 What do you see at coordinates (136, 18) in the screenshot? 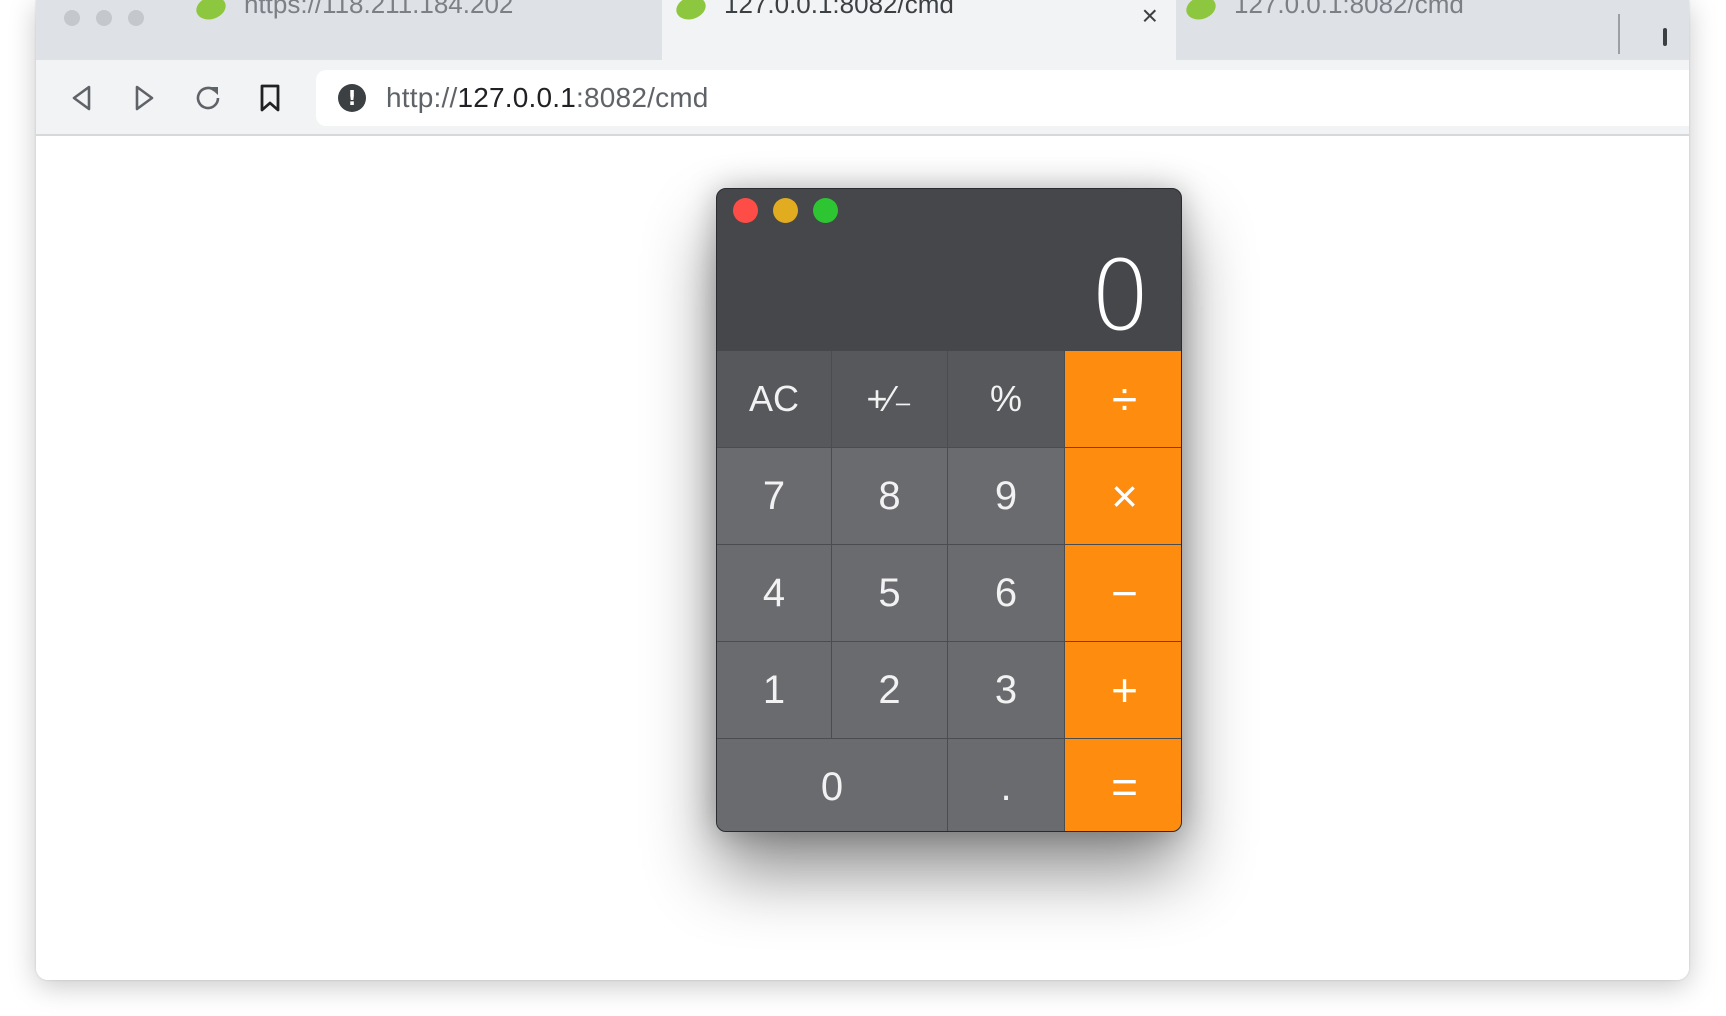
I see `window-zoom-control` at bounding box center [136, 18].